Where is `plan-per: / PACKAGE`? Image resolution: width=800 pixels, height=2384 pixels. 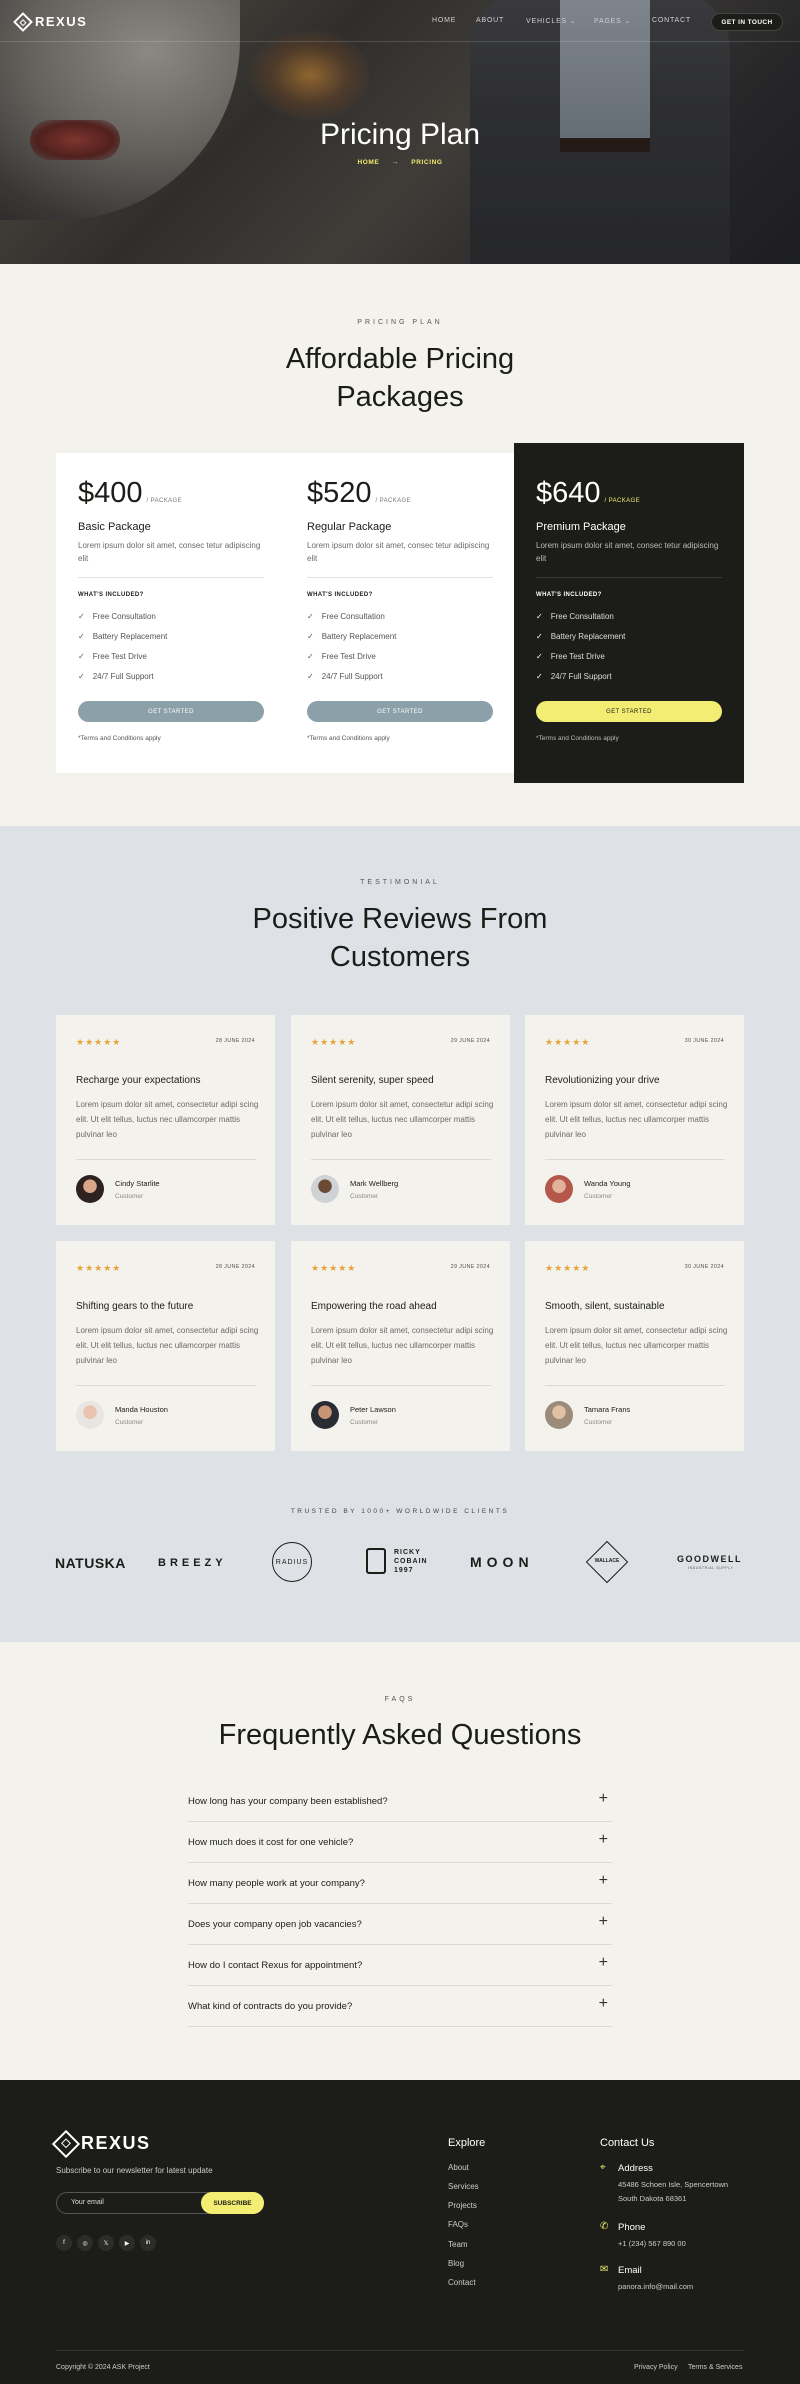
plan-per: / PACKAGE is located at coordinates (622, 501).